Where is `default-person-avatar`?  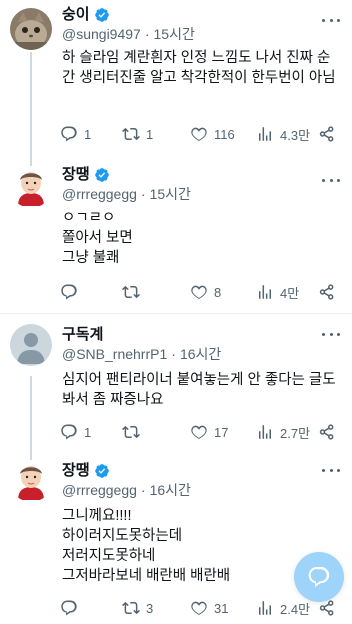 default-person-avatar is located at coordinates (31, 345).